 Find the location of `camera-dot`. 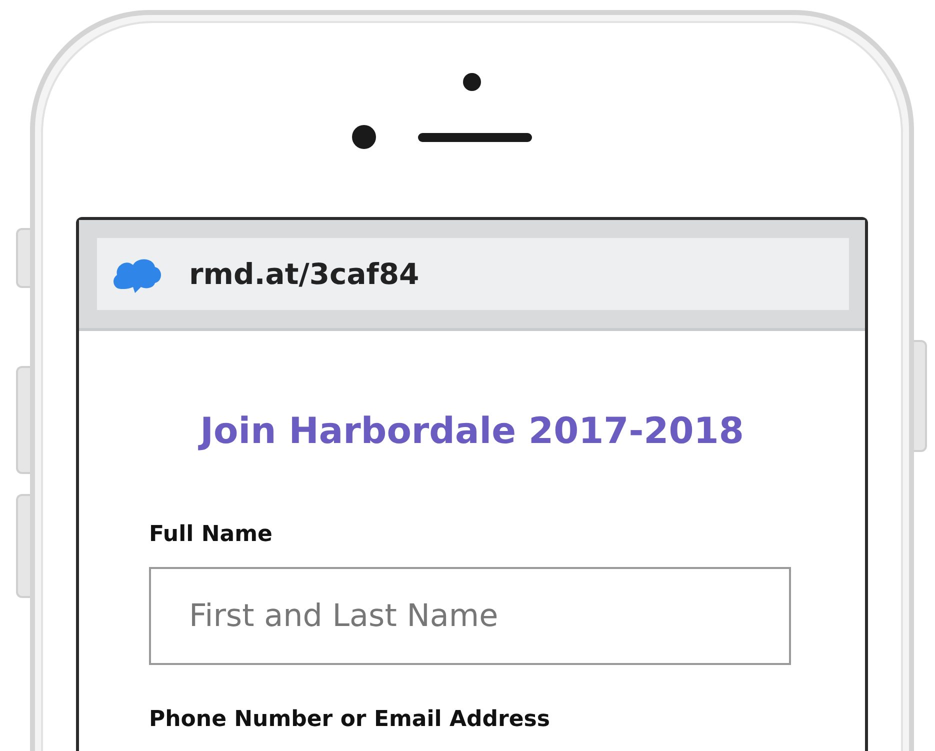

camera-dot is located at coordinates (364, 137).